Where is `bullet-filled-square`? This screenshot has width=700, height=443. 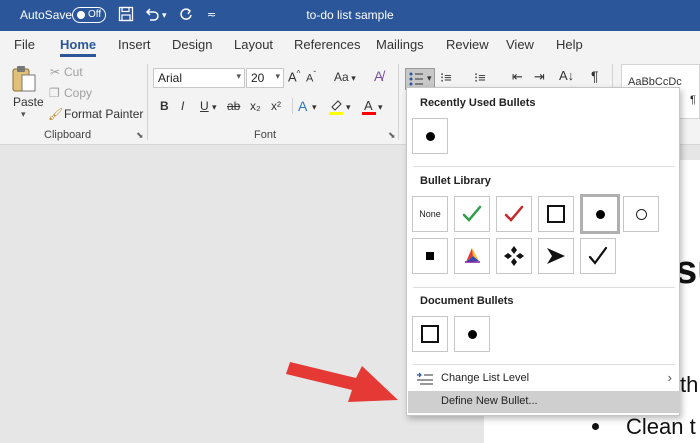
bullet-filled-square is located at coordinates (430, 256).